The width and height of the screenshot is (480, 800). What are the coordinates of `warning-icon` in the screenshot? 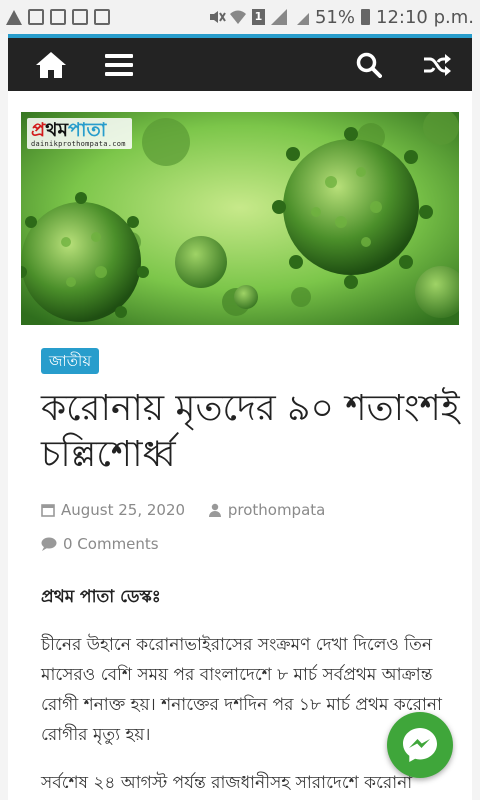 It's located at (14, 17).